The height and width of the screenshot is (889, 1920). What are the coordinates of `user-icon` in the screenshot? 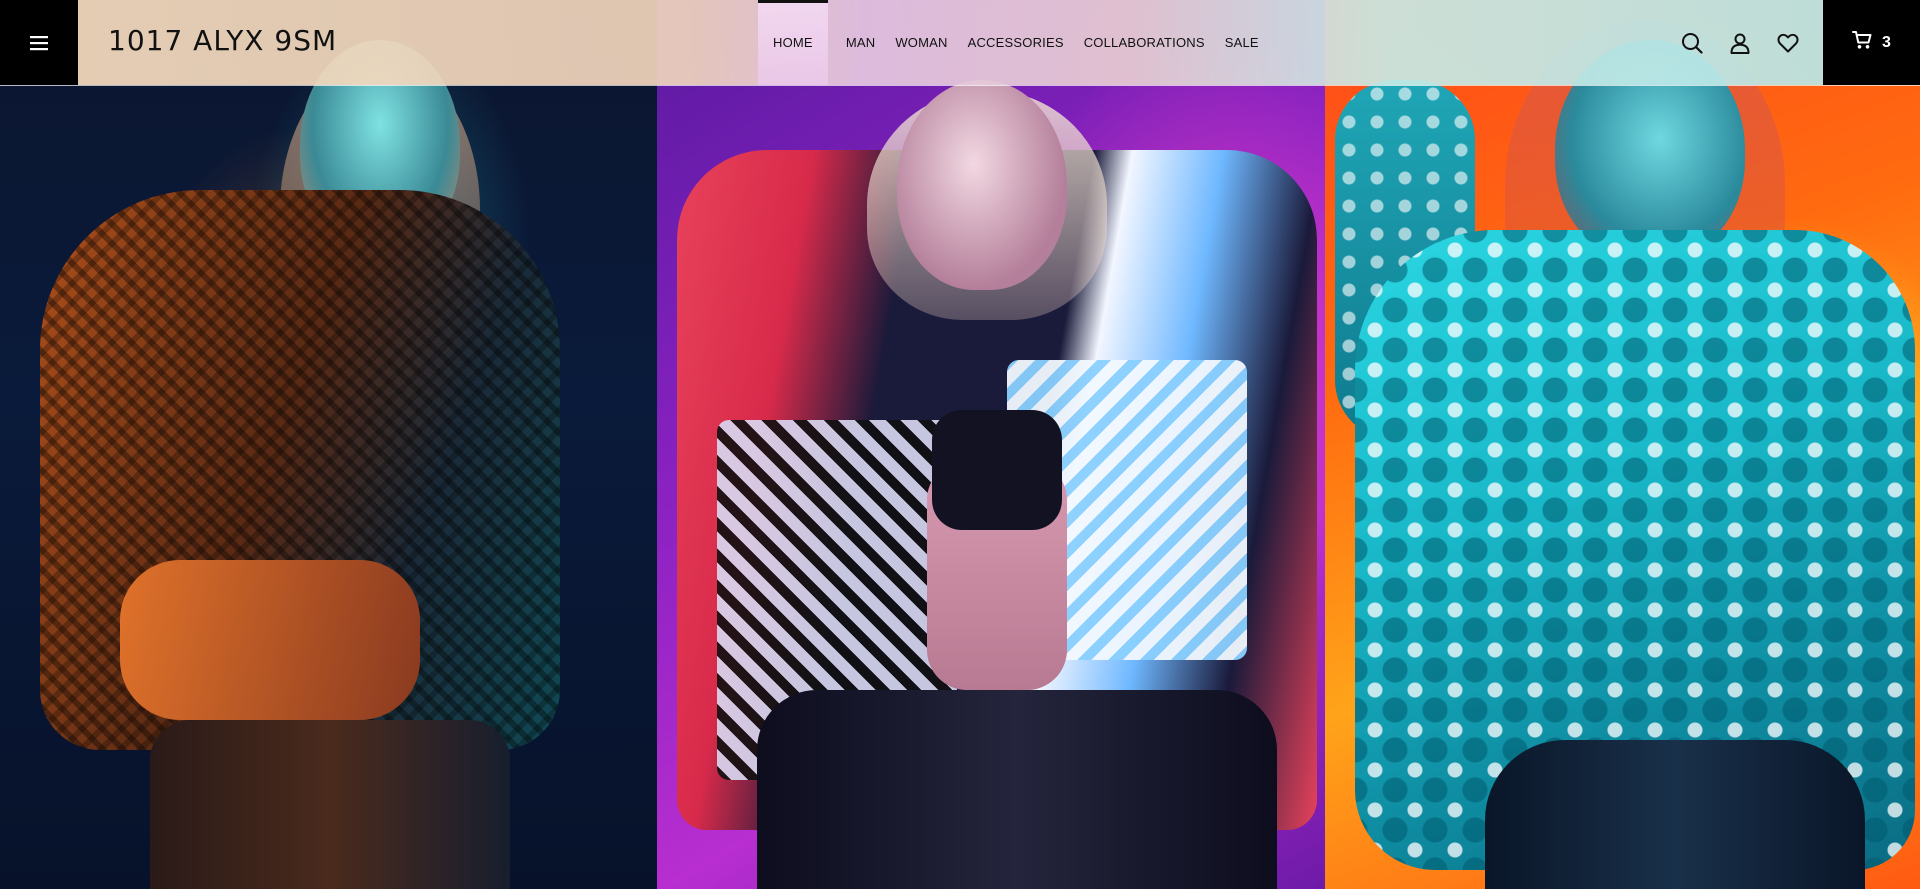 It's located at (1740, 43).